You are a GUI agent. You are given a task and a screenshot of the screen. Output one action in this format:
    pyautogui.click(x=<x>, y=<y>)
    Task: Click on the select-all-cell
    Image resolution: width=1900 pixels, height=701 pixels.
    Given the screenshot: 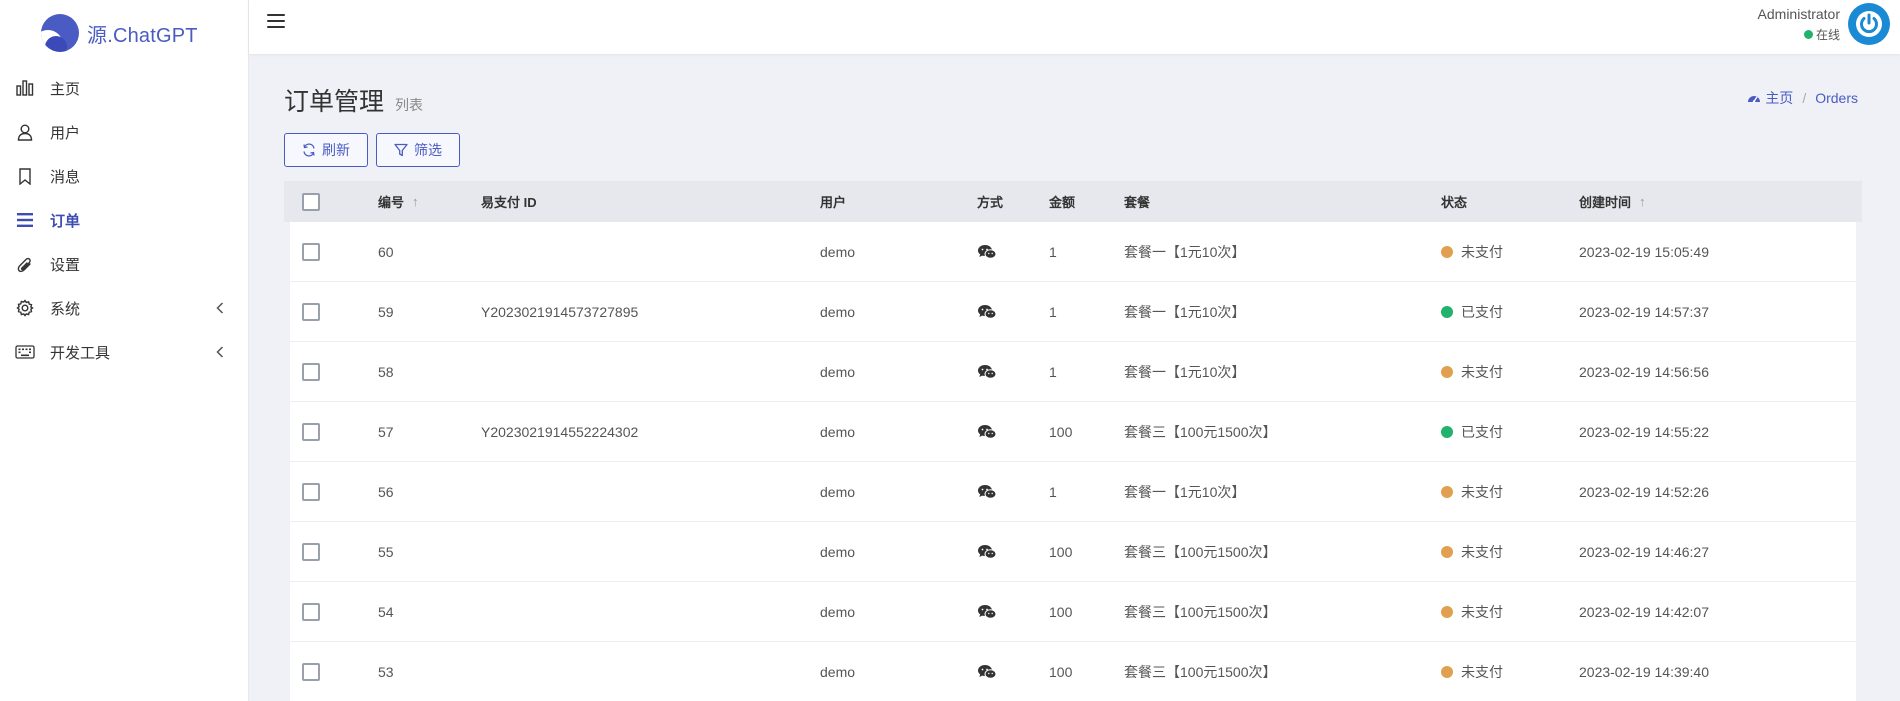 What is the action you would take?
    pyautogui.click(x=311, y=201)
    